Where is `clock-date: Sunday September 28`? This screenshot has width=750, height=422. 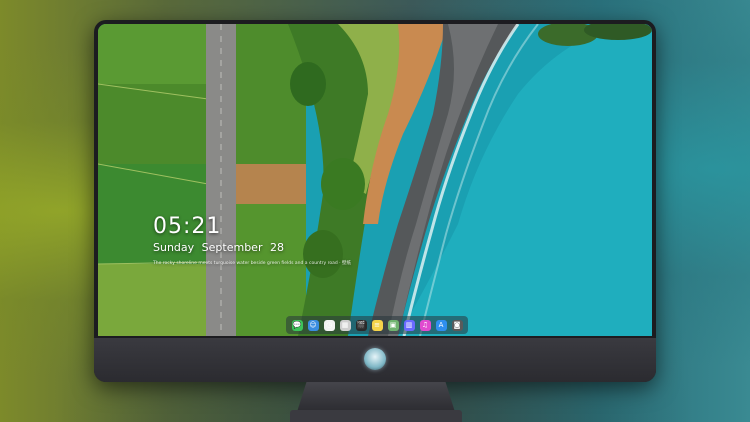 clock-date: Sunday September 28 is located at coordinates (252, 247).